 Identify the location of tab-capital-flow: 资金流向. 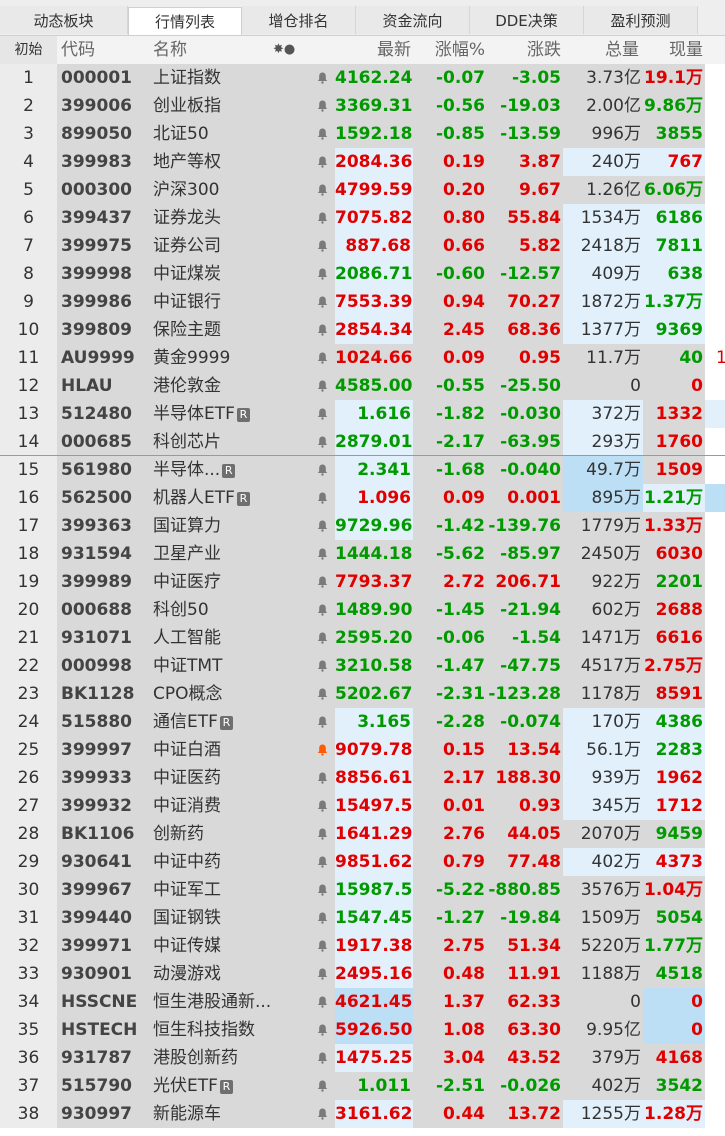
(413, 20).